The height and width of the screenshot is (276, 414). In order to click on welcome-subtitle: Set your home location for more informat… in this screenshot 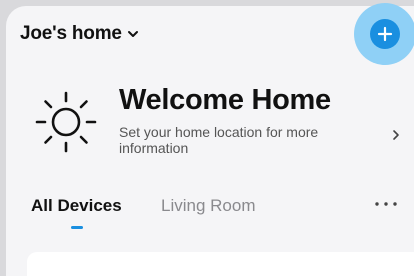, I will do `click(234, 140)`.